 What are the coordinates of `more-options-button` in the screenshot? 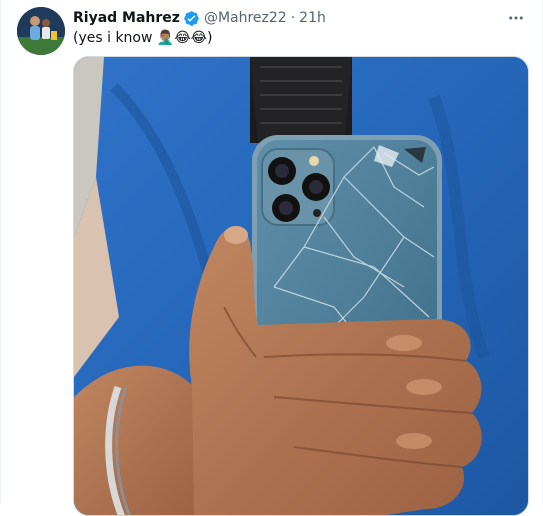 It's located at (516, 18).